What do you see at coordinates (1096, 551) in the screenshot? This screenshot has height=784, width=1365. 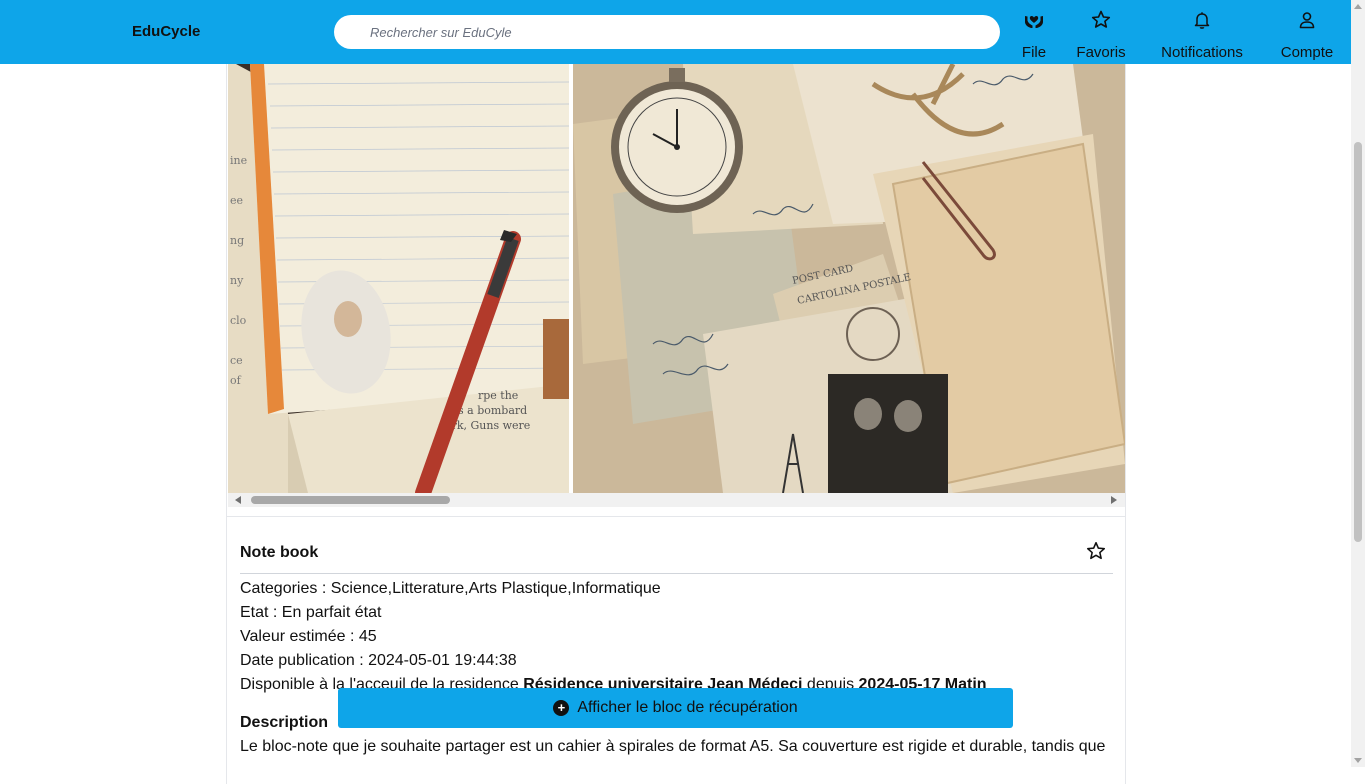 I see `add-favorite-star-icon` at bounding box center [1096, 551].